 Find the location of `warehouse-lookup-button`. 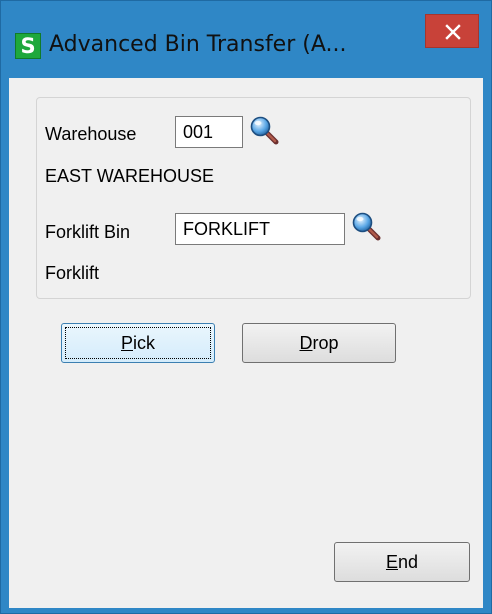

warehouse-lookup-button is located at coordinates (264, 130).